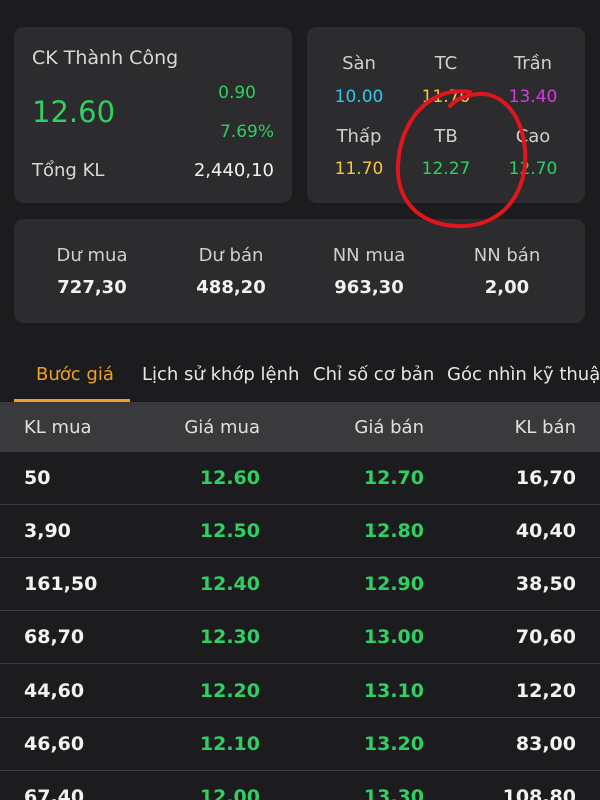 This screenshot has height=800, width=600. I want to click on high-value: 12.70, so click(533, 169).